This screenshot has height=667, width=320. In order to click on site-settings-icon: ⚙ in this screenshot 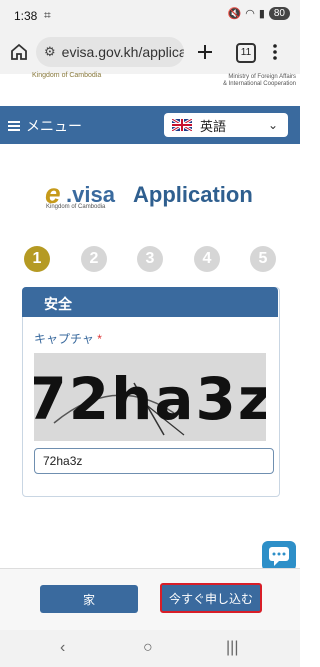, I will do `click(50, 52)`.